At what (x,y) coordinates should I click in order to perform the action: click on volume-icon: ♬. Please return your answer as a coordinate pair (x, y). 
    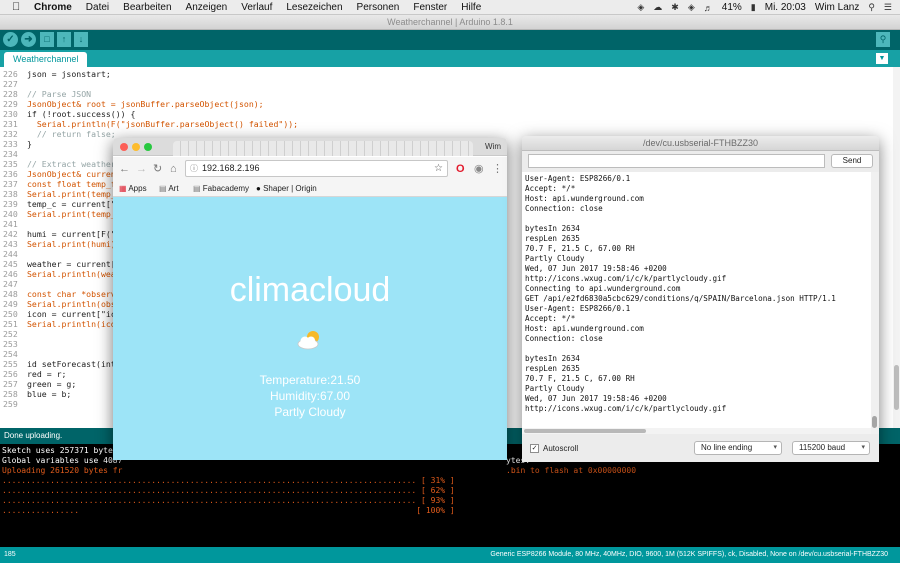
    Looking at the image, I should click on (708, 8).